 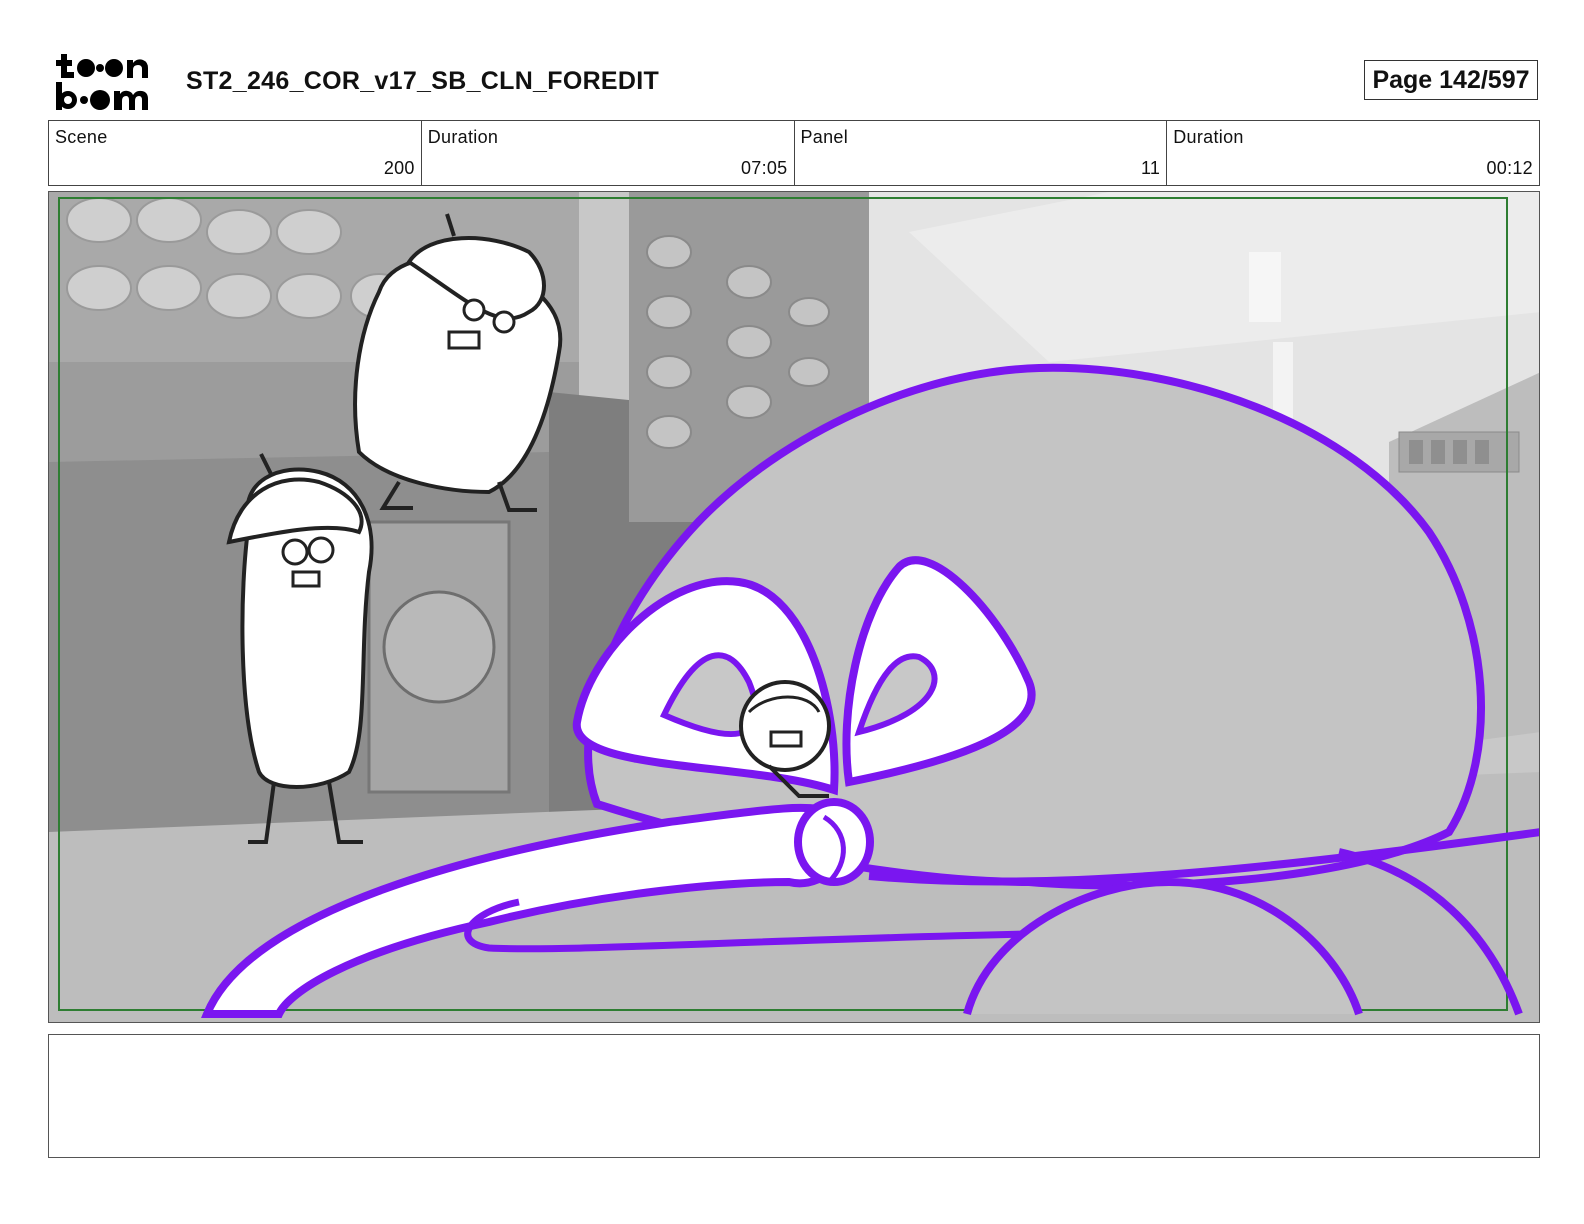 I want to click on scene-duration-cell: Duration 07:05, so click(x=608, y=153).